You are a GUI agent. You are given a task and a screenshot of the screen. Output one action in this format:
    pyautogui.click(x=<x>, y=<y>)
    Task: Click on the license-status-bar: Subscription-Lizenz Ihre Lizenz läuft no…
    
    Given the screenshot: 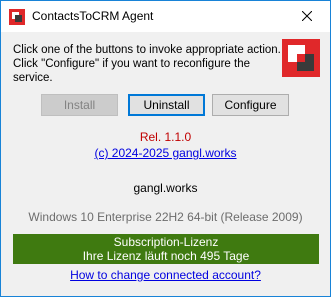 What is the action you would take?
    pyautogui.click(x=166, y=249)
    